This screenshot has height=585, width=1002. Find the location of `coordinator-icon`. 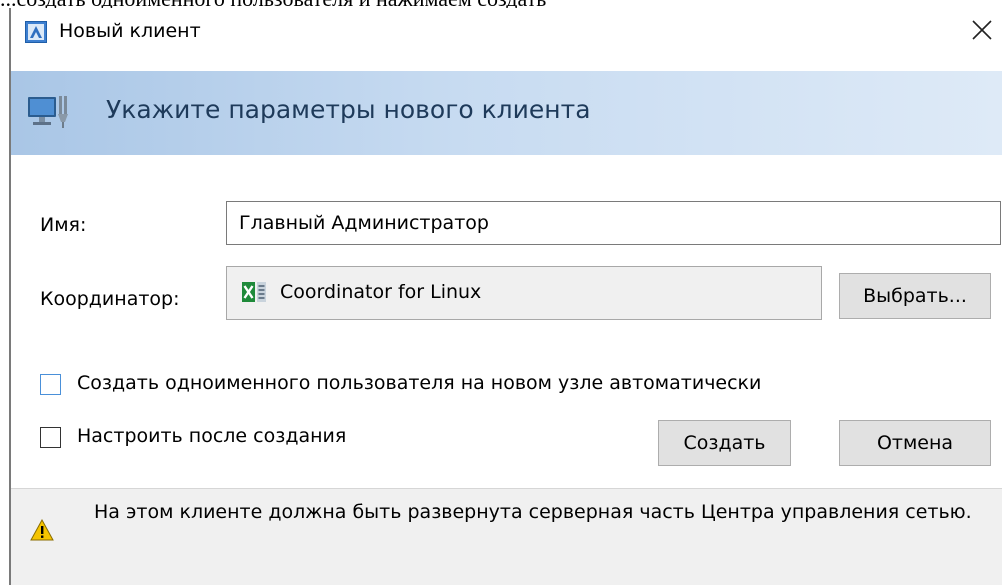

coordinator-icon is located at coordinates (254, 292).